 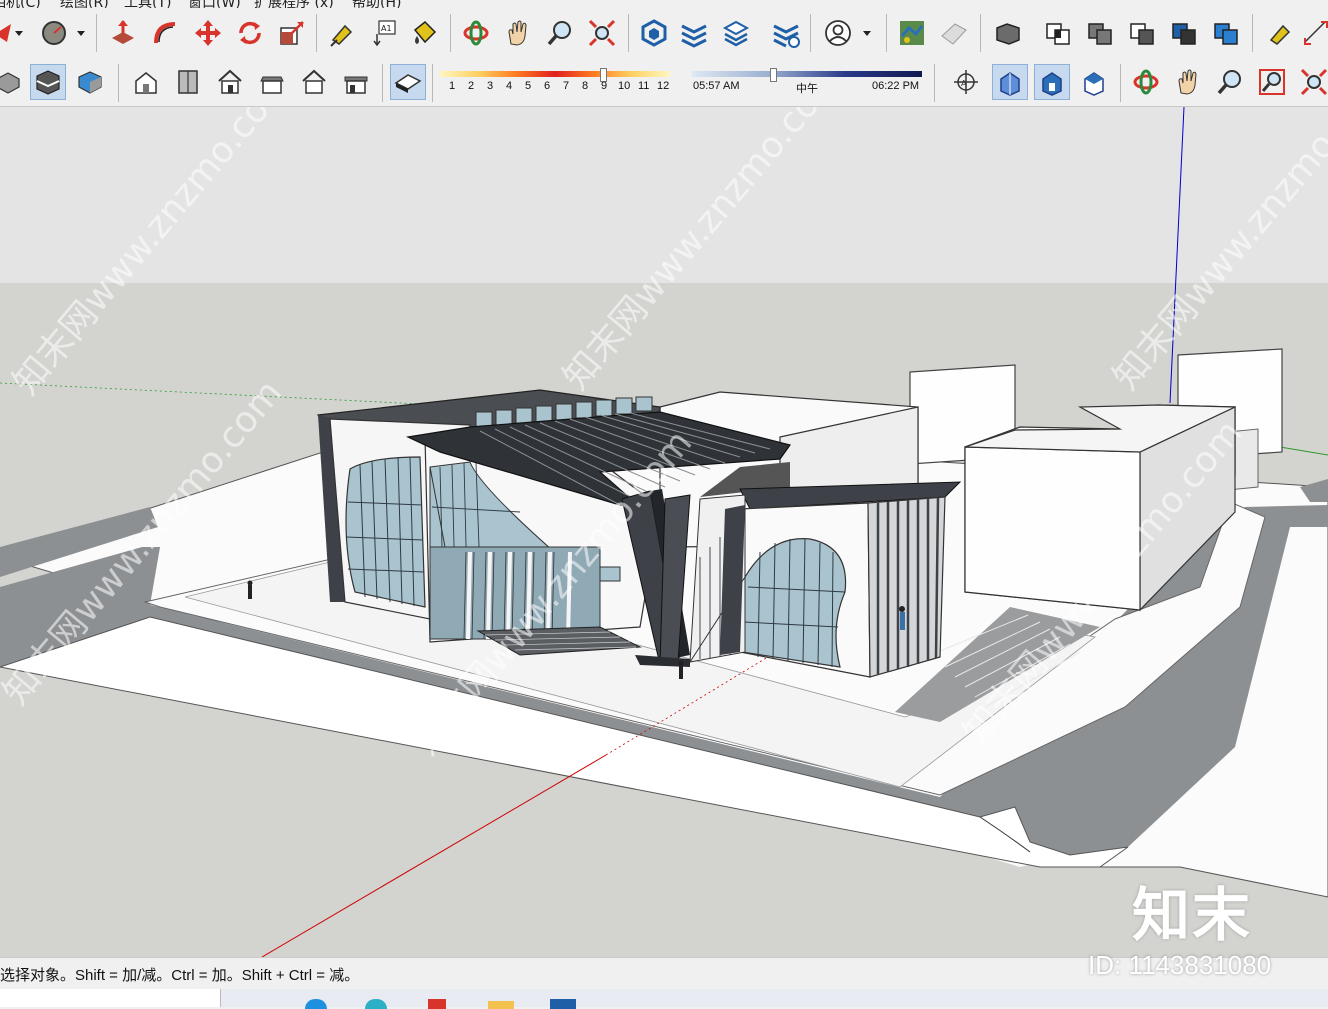 What do you see at coordinates (166, 33) in the screenshot?
I see `follow-me-icon` at bounding box center [166, 33].